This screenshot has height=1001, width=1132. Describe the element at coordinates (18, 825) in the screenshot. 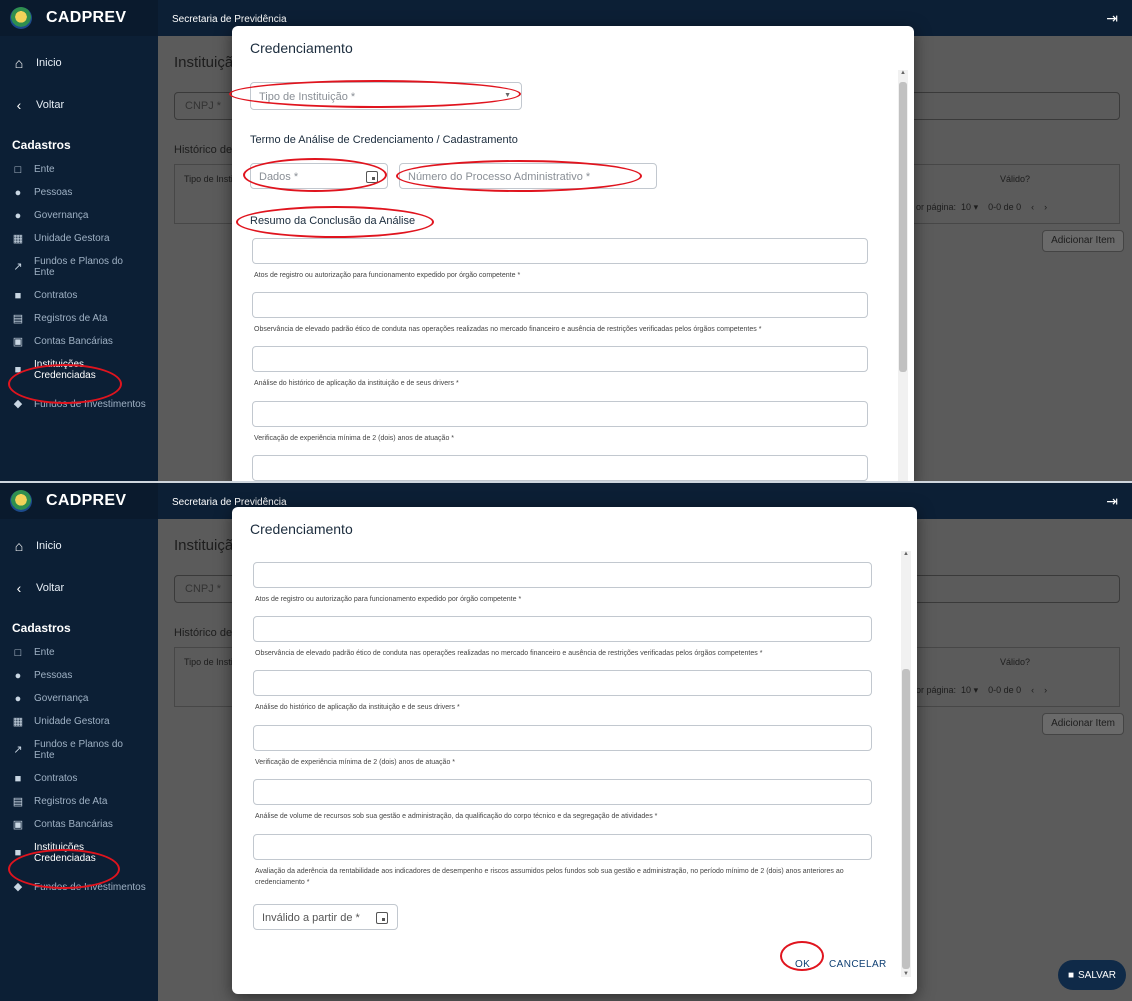

I see `bank-card-icon: ▣` at that location.